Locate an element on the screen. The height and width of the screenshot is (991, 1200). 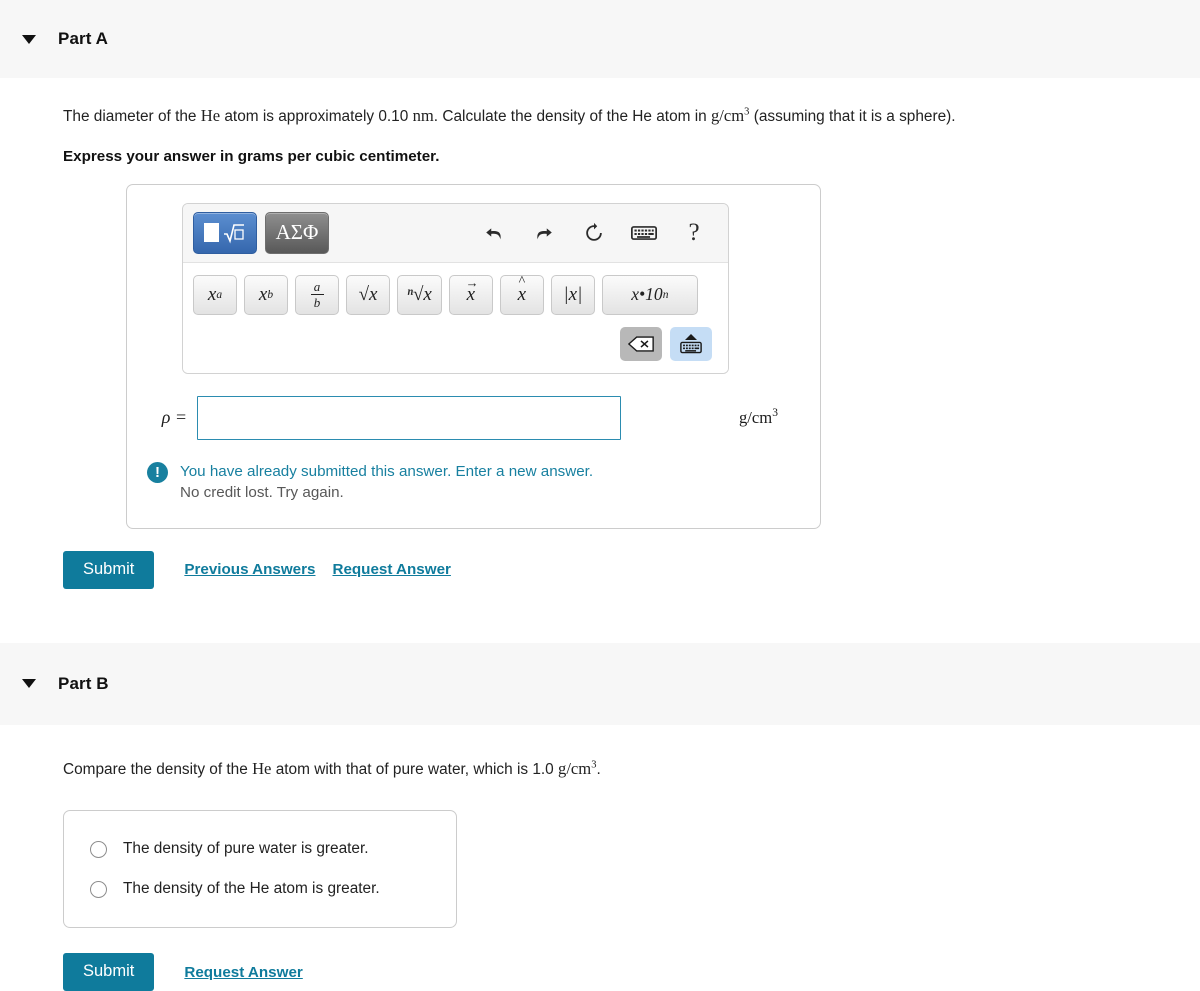
math-key-row: xa xb a b √x ⁿ√x → x ^ x |x| x•10 n is located at coordinates (455, 294).